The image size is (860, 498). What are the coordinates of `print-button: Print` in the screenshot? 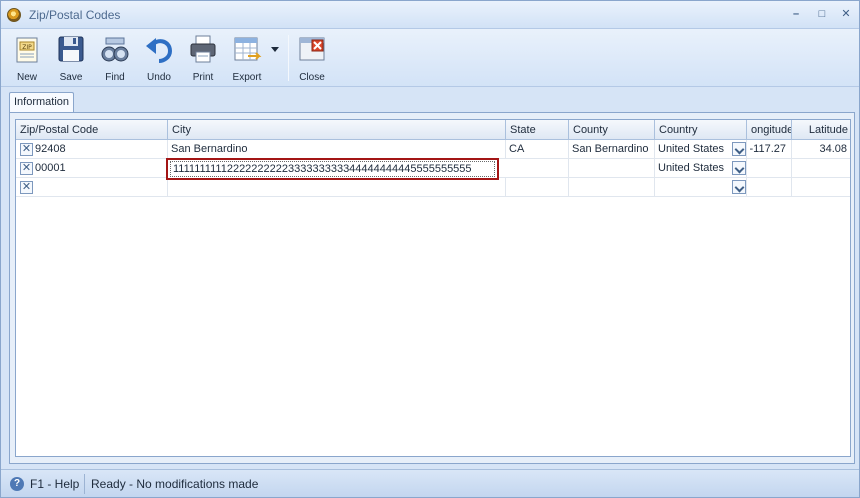 It's located at (203, 59).